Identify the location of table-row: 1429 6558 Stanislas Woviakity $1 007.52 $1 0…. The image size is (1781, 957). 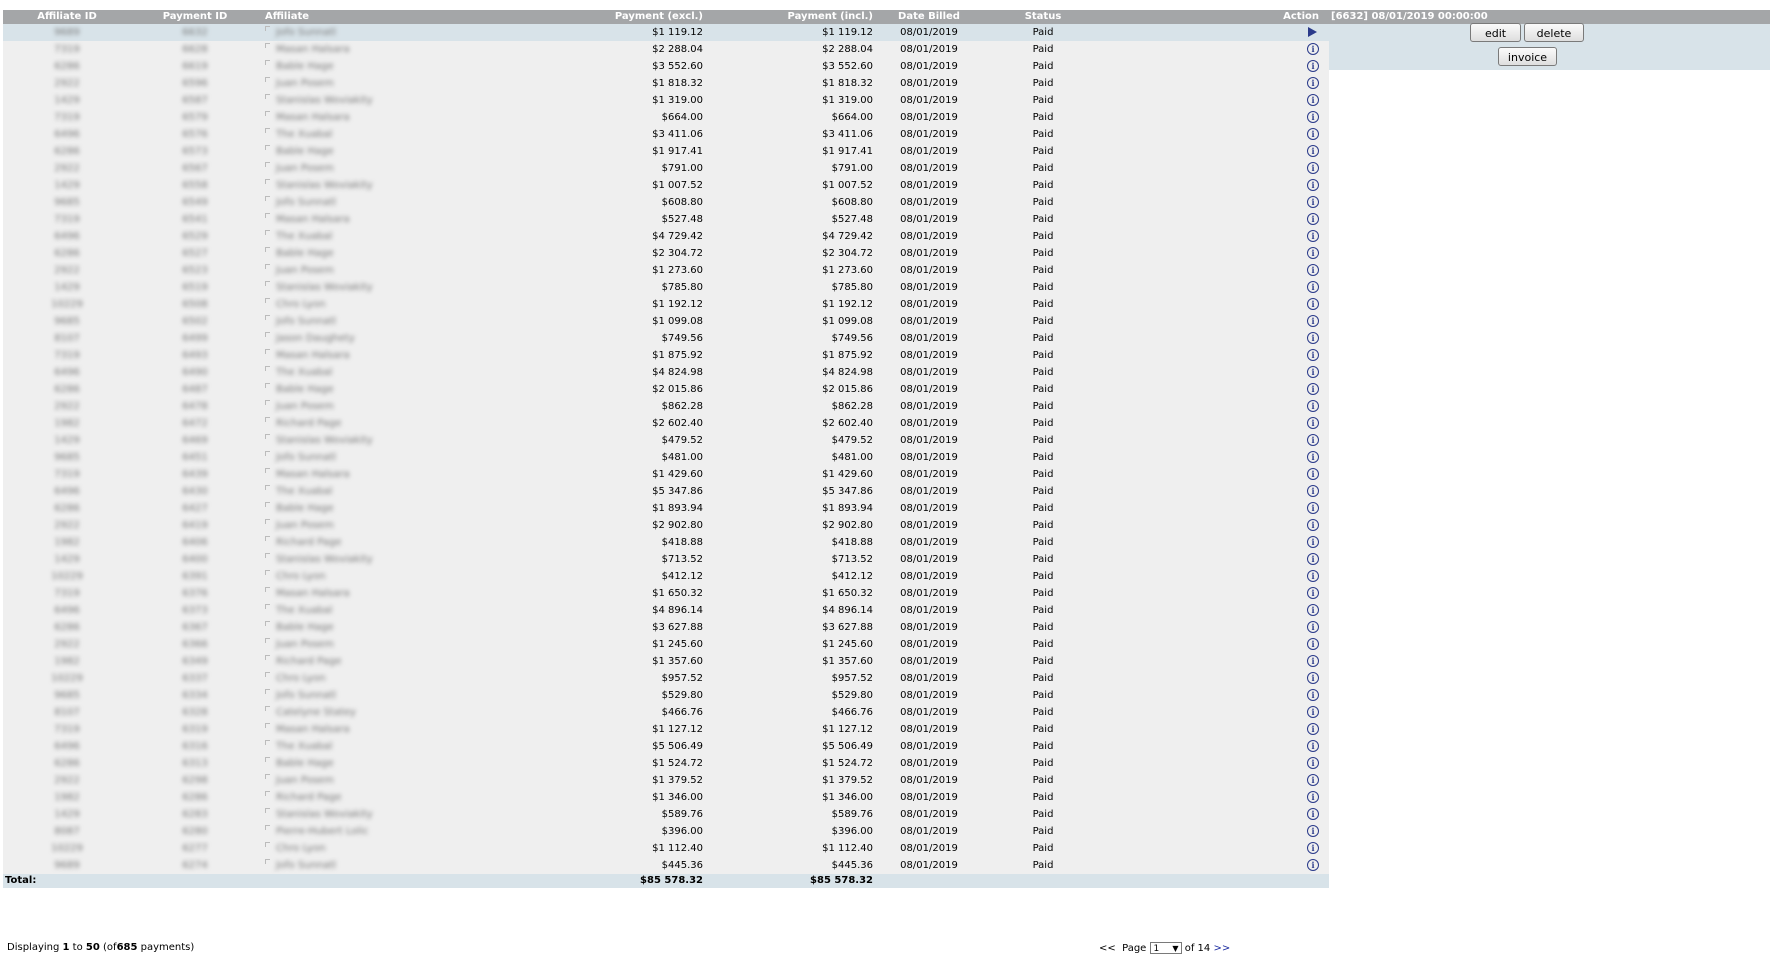
(666, 185).